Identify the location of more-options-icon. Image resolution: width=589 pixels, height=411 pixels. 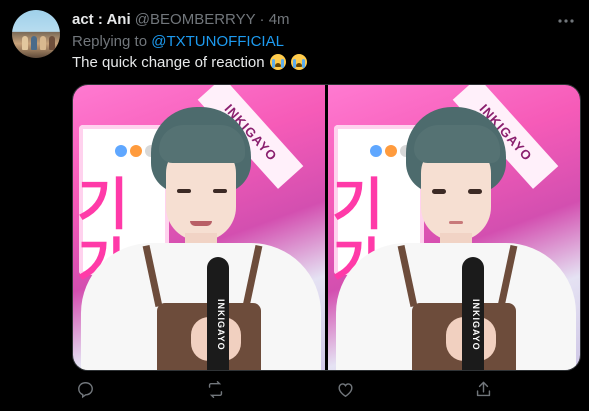
(566, 21).